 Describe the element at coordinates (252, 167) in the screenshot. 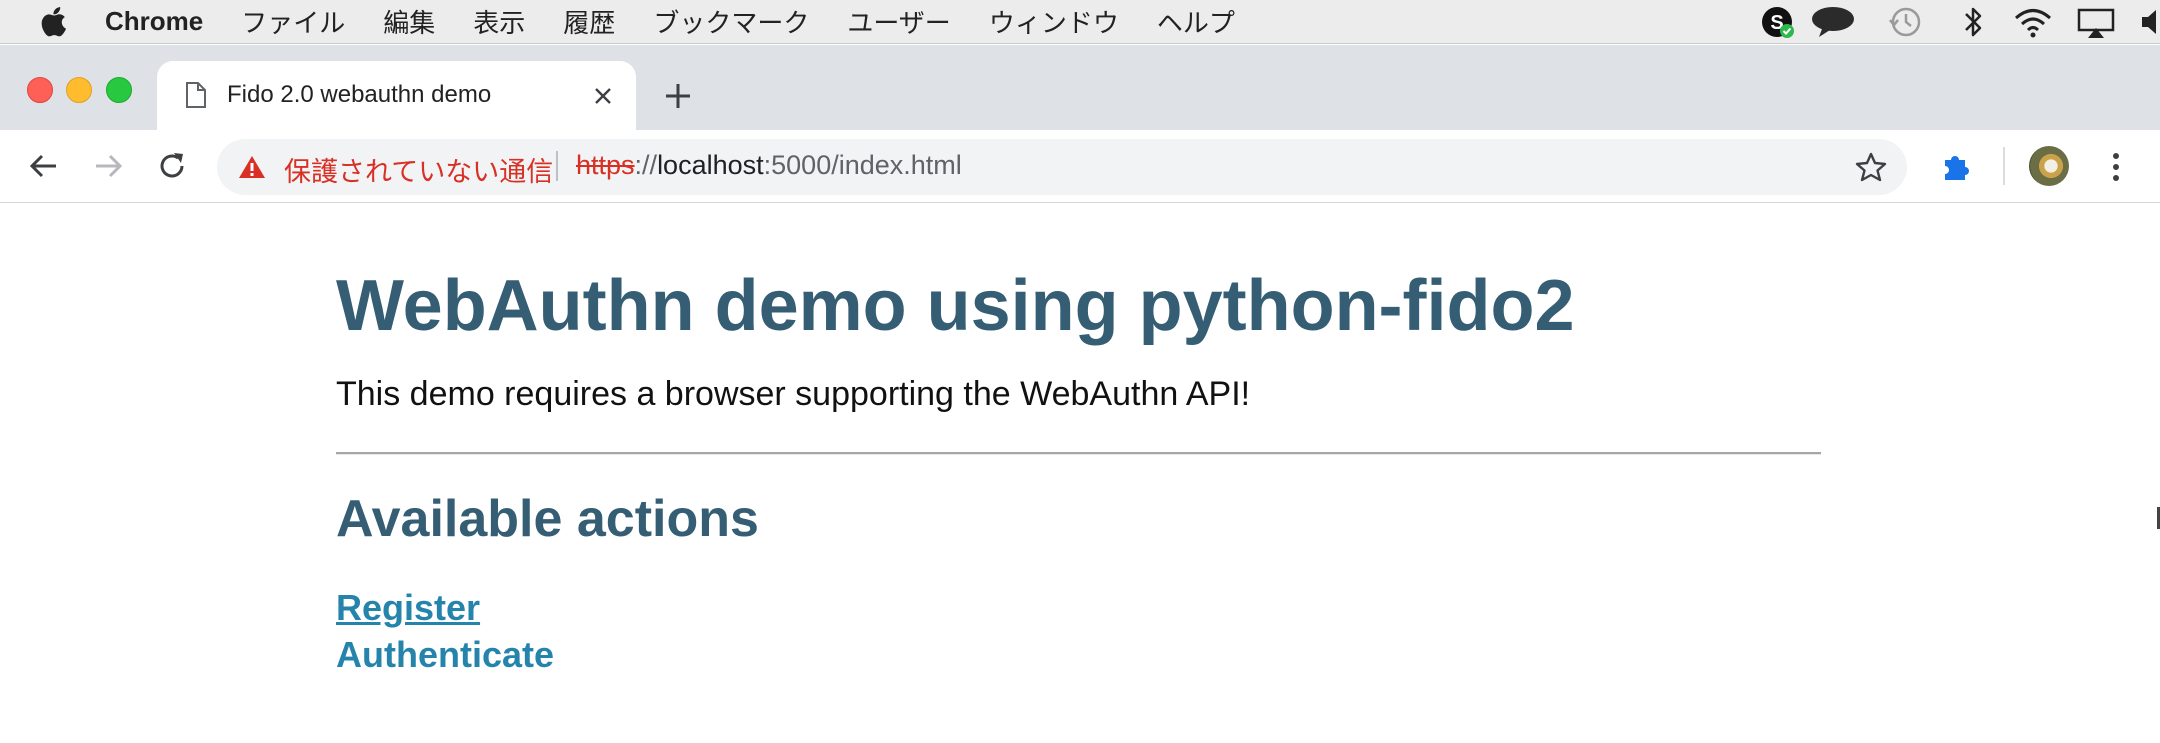

I see `warning-triangle-icon` at that location.